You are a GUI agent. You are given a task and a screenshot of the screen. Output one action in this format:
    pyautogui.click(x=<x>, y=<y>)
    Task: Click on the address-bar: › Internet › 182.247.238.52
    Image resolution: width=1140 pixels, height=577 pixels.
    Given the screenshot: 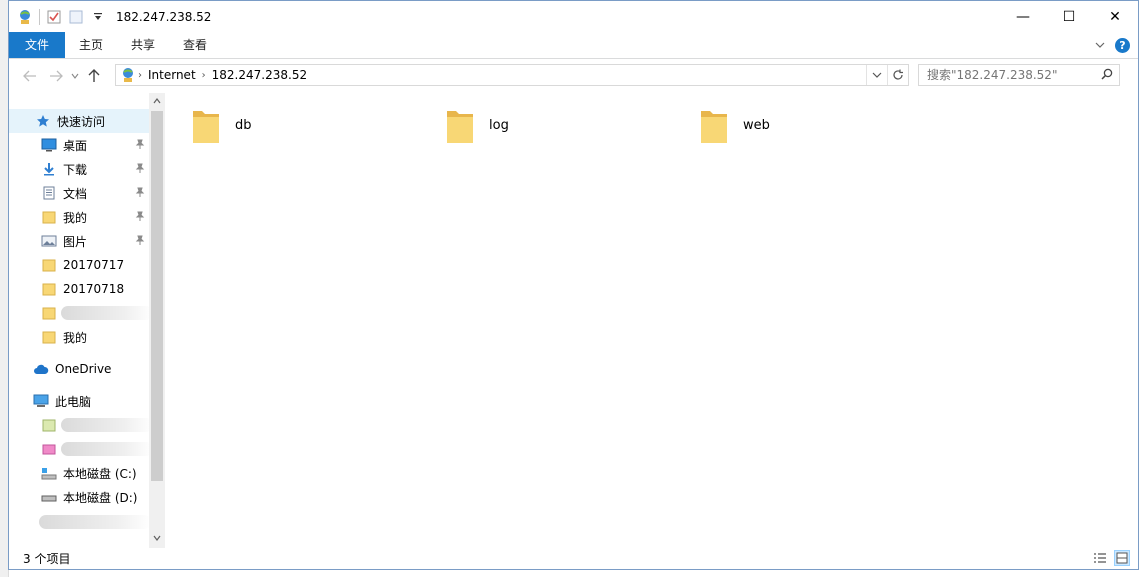 What is the action you would take?
    pyautogui.click(x=512, y=75)
    